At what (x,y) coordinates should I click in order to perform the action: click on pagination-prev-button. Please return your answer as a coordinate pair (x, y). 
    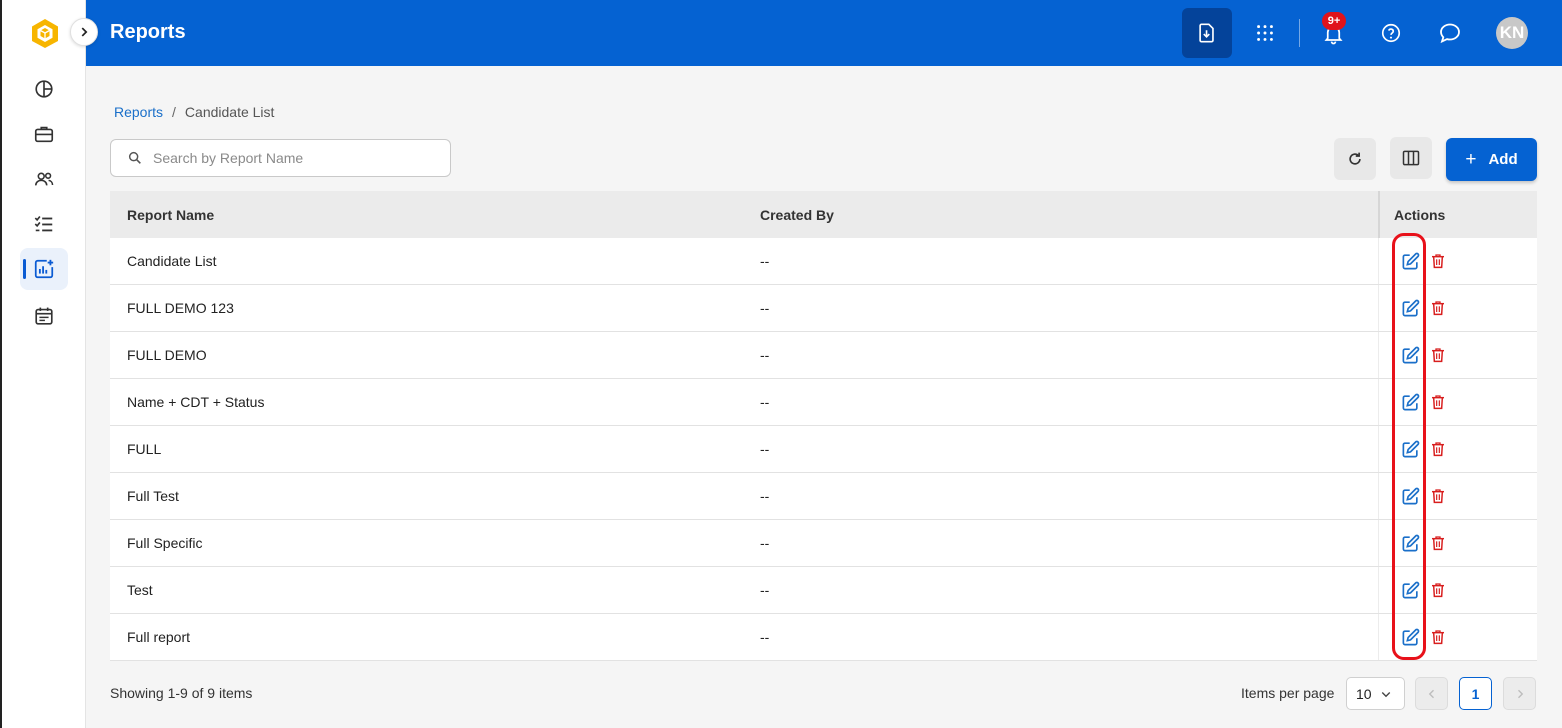
    Looking at the image, I should click on (1431, 693).